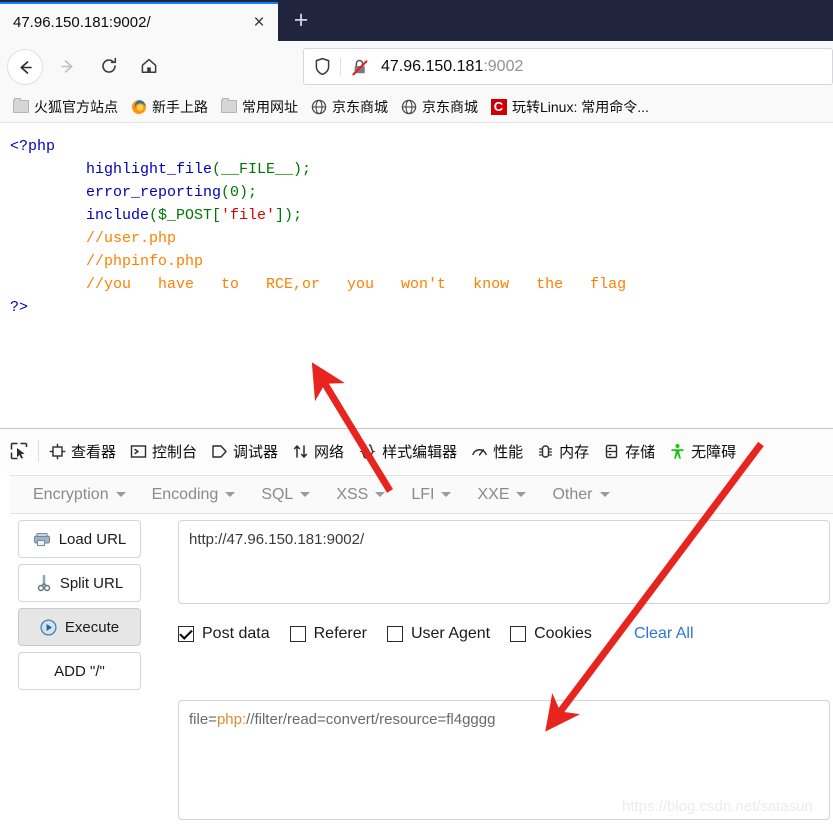  What do you see at coordinates (714, 452) in the screenshot?
I see `devtools-tab-label: 无障碍` at bounding box center [714, 452].